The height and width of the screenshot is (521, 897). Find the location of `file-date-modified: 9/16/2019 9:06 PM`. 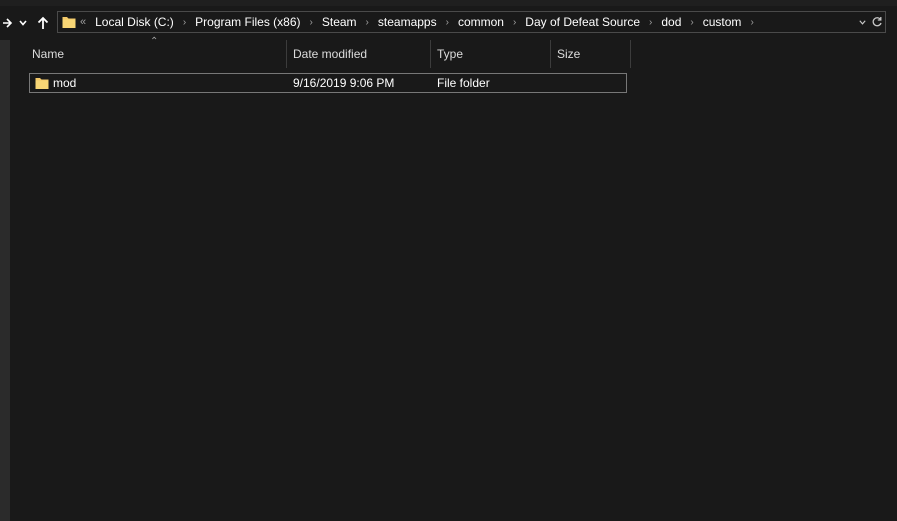

file-date-modified: 9/16/2019 9:06 PM is located at coordinates (344, 83).